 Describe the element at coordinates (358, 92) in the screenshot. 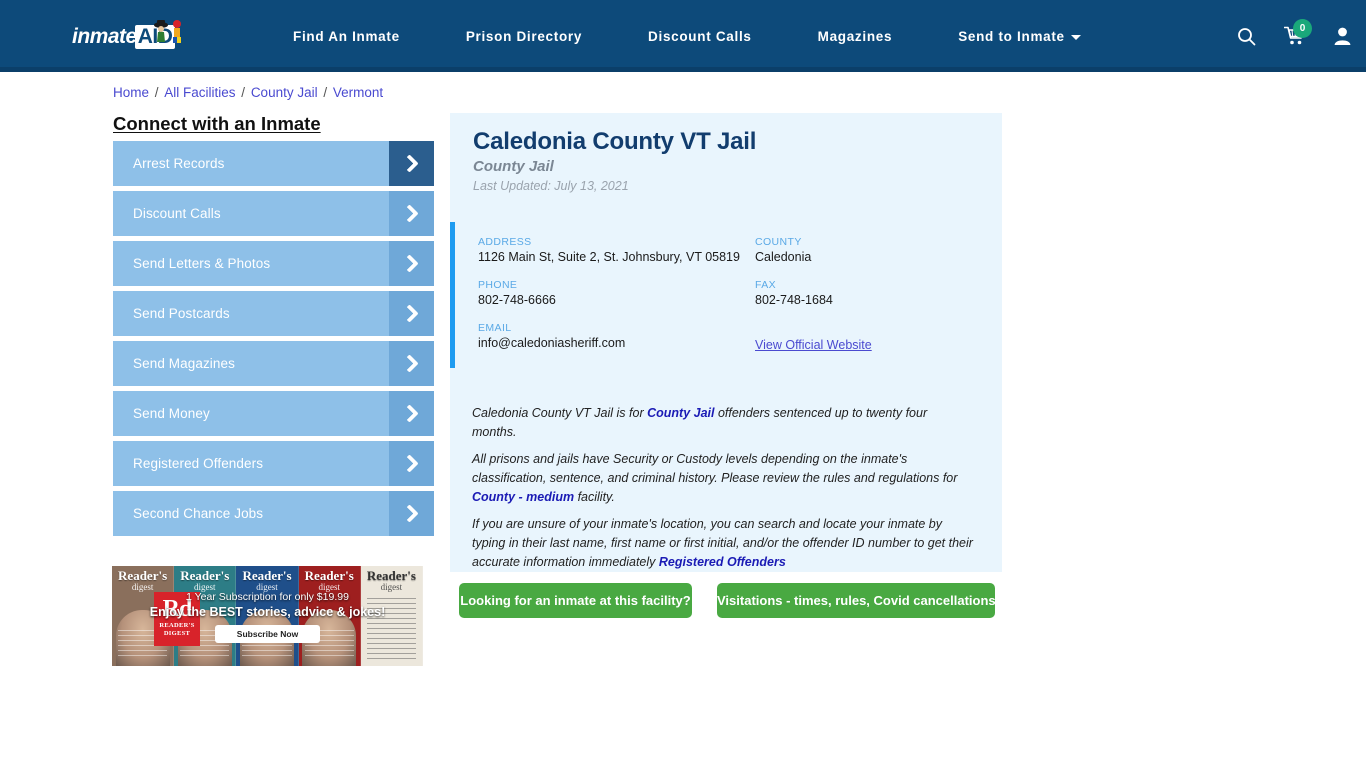

I see `breadcrumb-item-vermont: Vermont` at that location.